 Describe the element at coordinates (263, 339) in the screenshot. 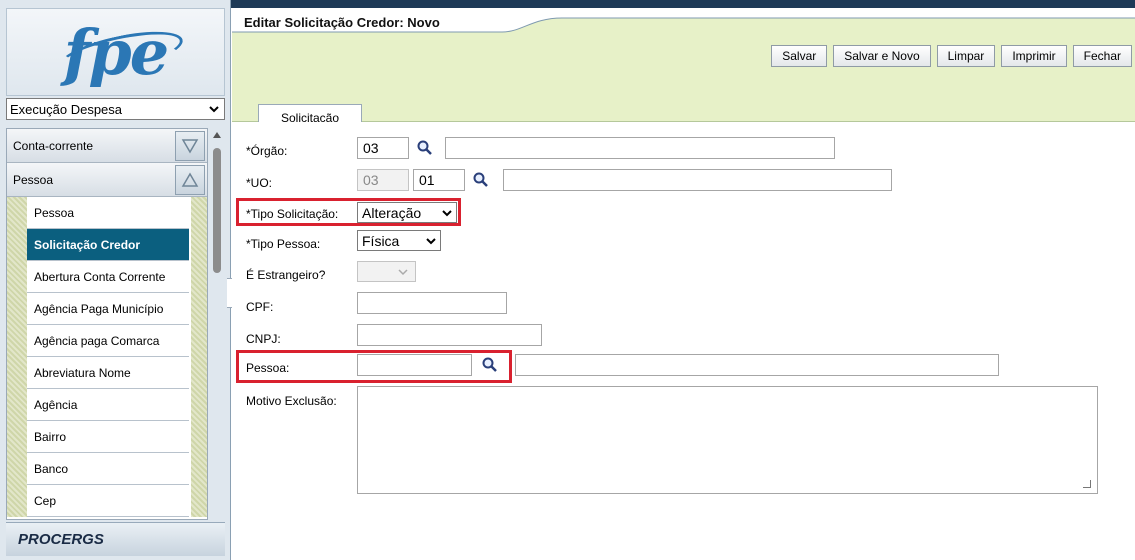

I see `cnpj-label: CNPJ:` at that location.